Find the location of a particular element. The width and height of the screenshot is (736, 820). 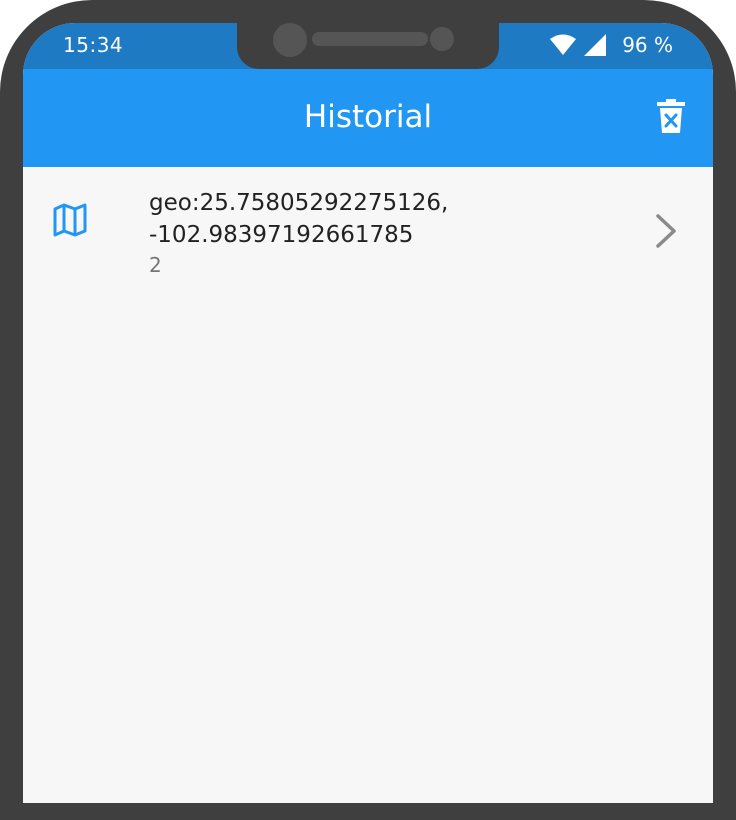

status-time: 15:34 is located at coordinates (93, 45).